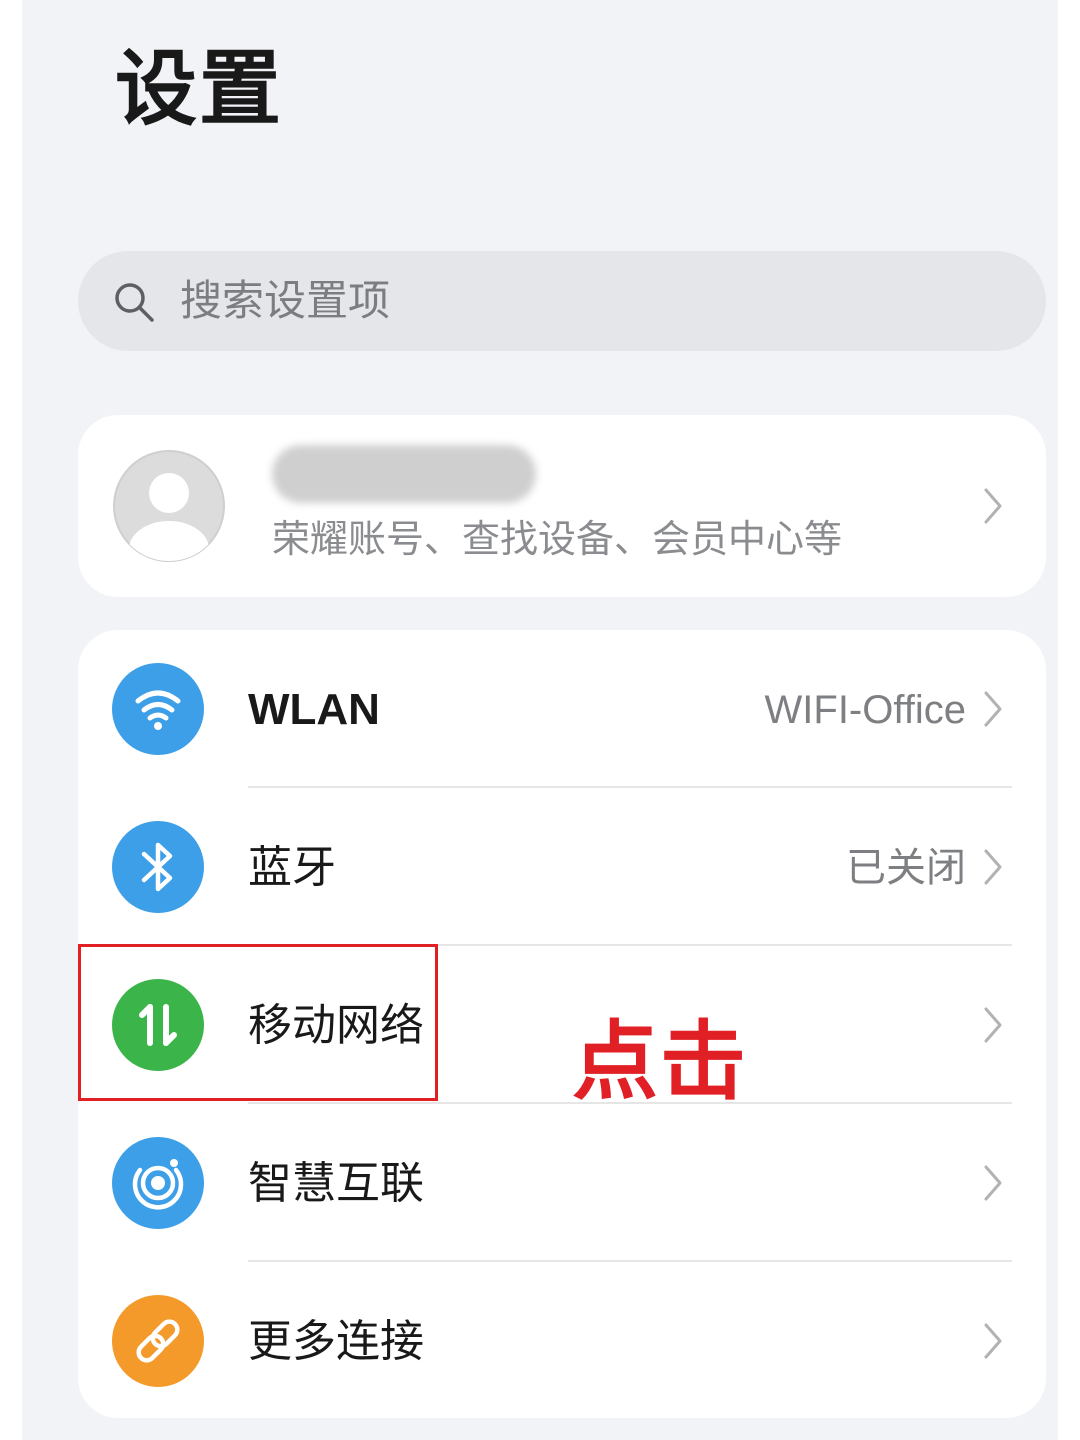 This screenshot has height=1440, width=1080. Describe the element at coordinates (404, 474) in the screenshot. I see `account-name-redacted` at that location.